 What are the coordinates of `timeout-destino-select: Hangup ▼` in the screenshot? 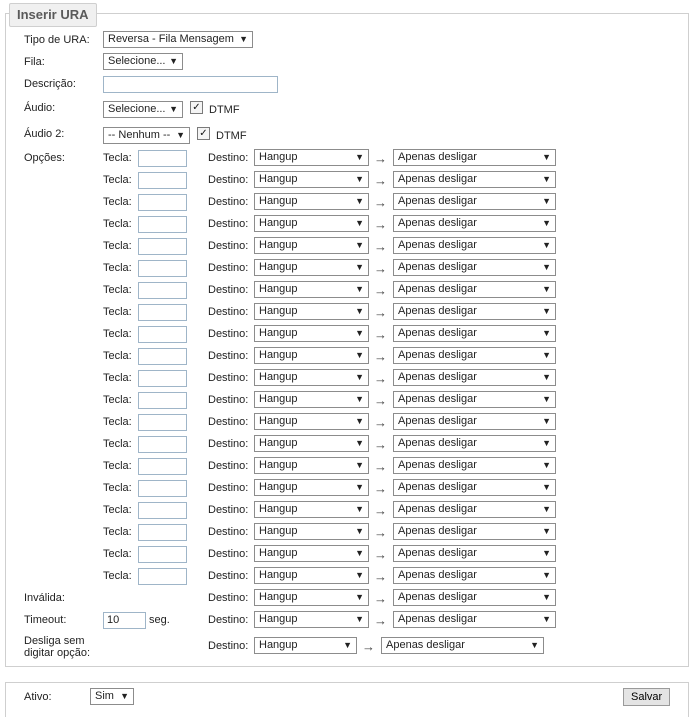 It's located at (311, 619).